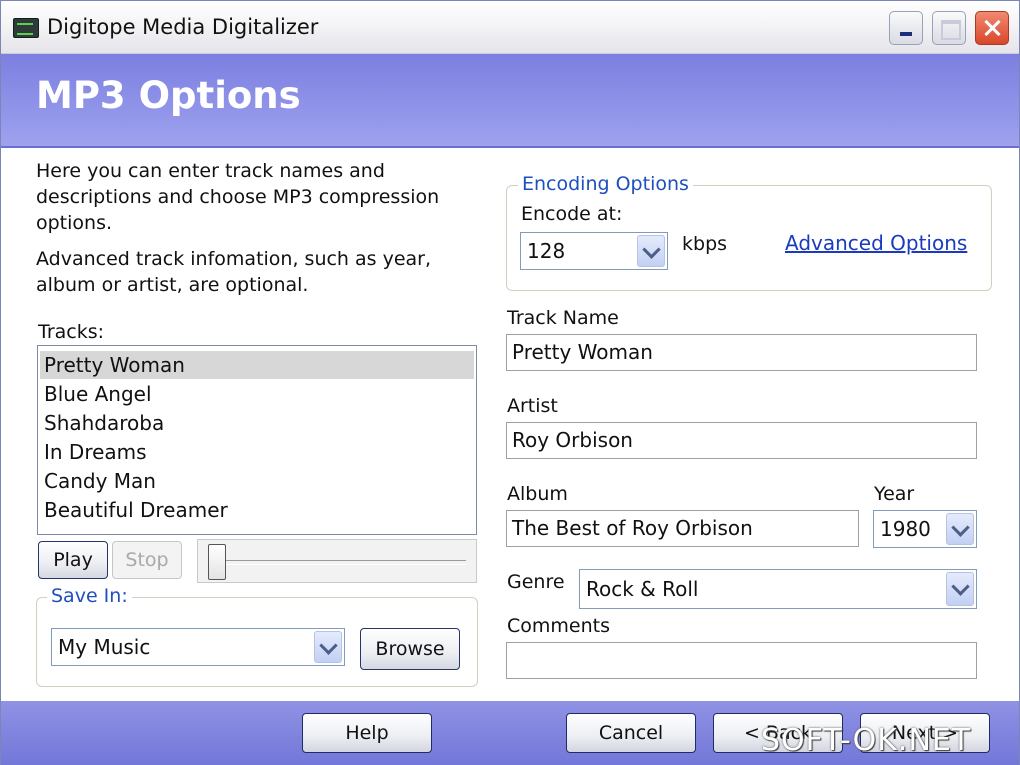  What do you see at coordinates (26, 28) in the screenshot?
I see `app-icon` at bounding box center [26, 28].